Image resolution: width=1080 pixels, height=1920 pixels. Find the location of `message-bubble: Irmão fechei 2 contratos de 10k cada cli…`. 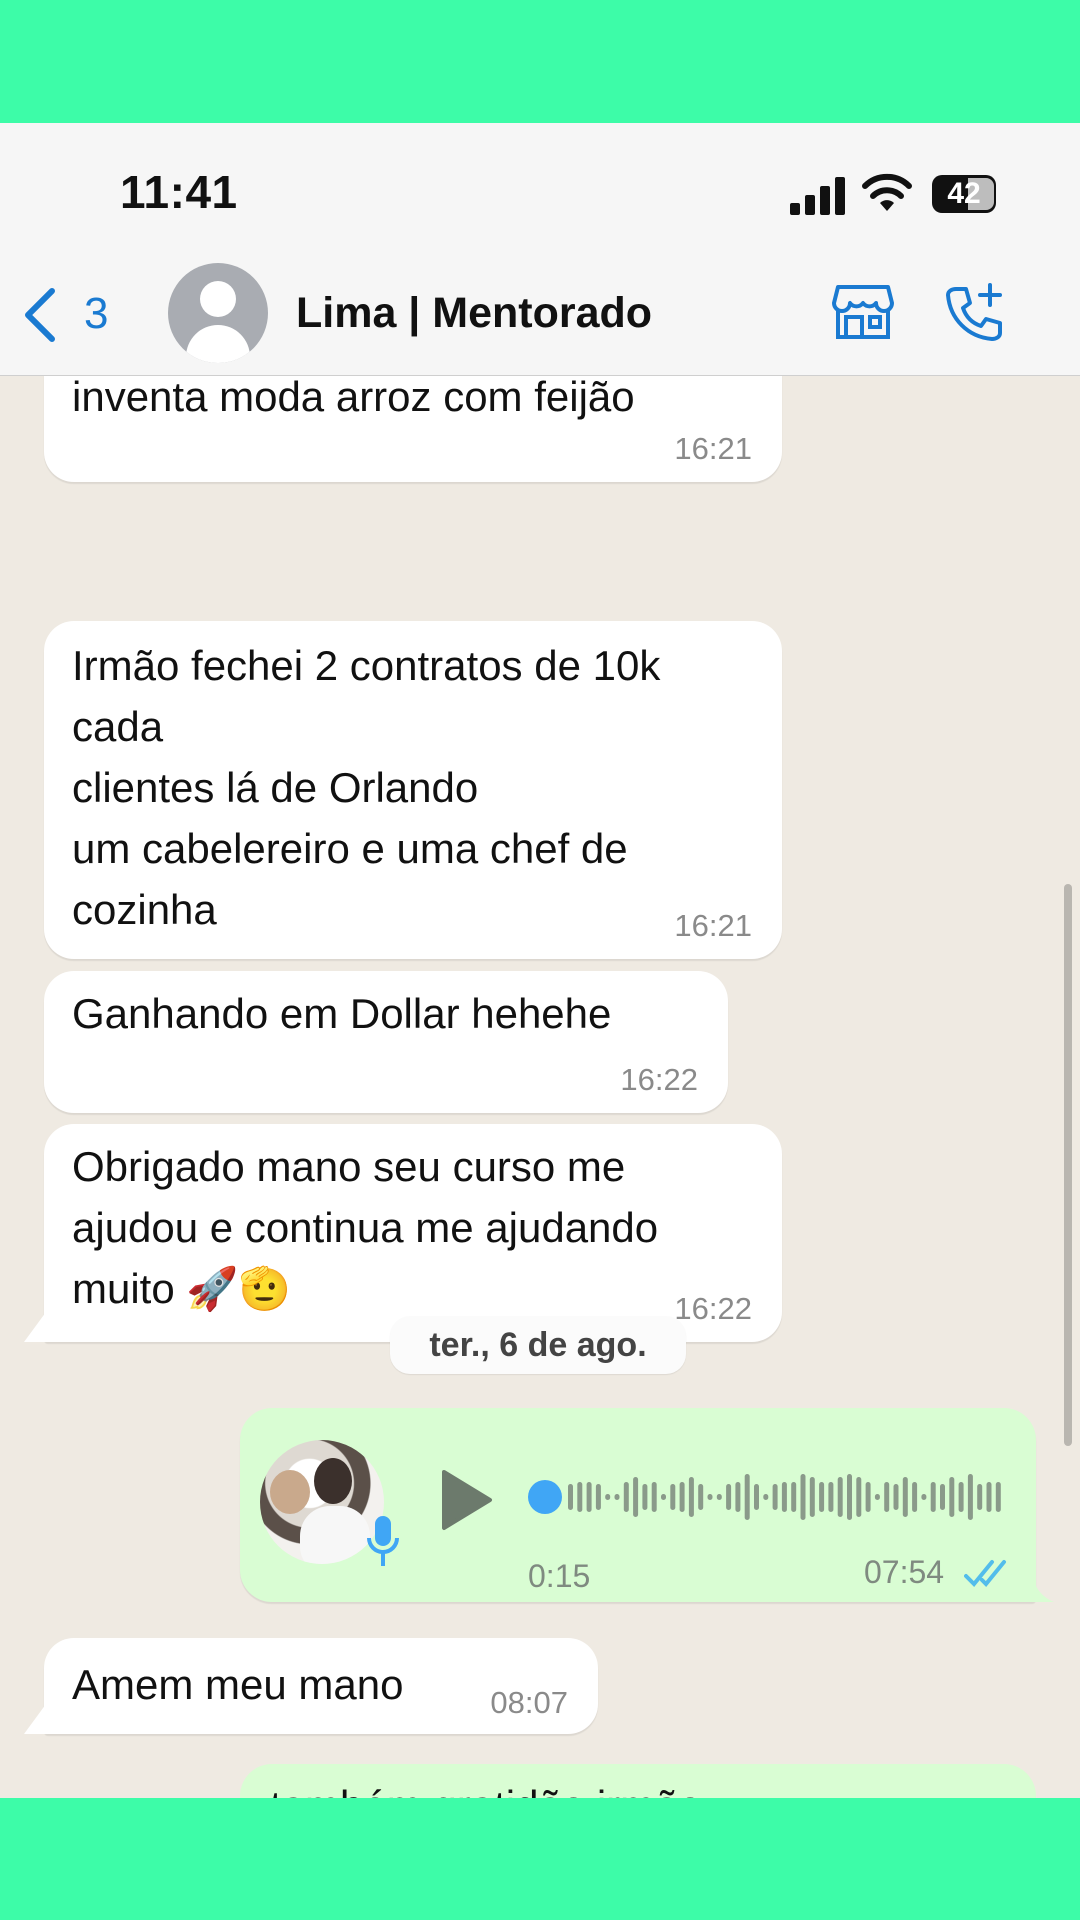

message-bubble: Irmão fechei 2 contratos de 10k cada cli… is located at coordinates (413, 790).